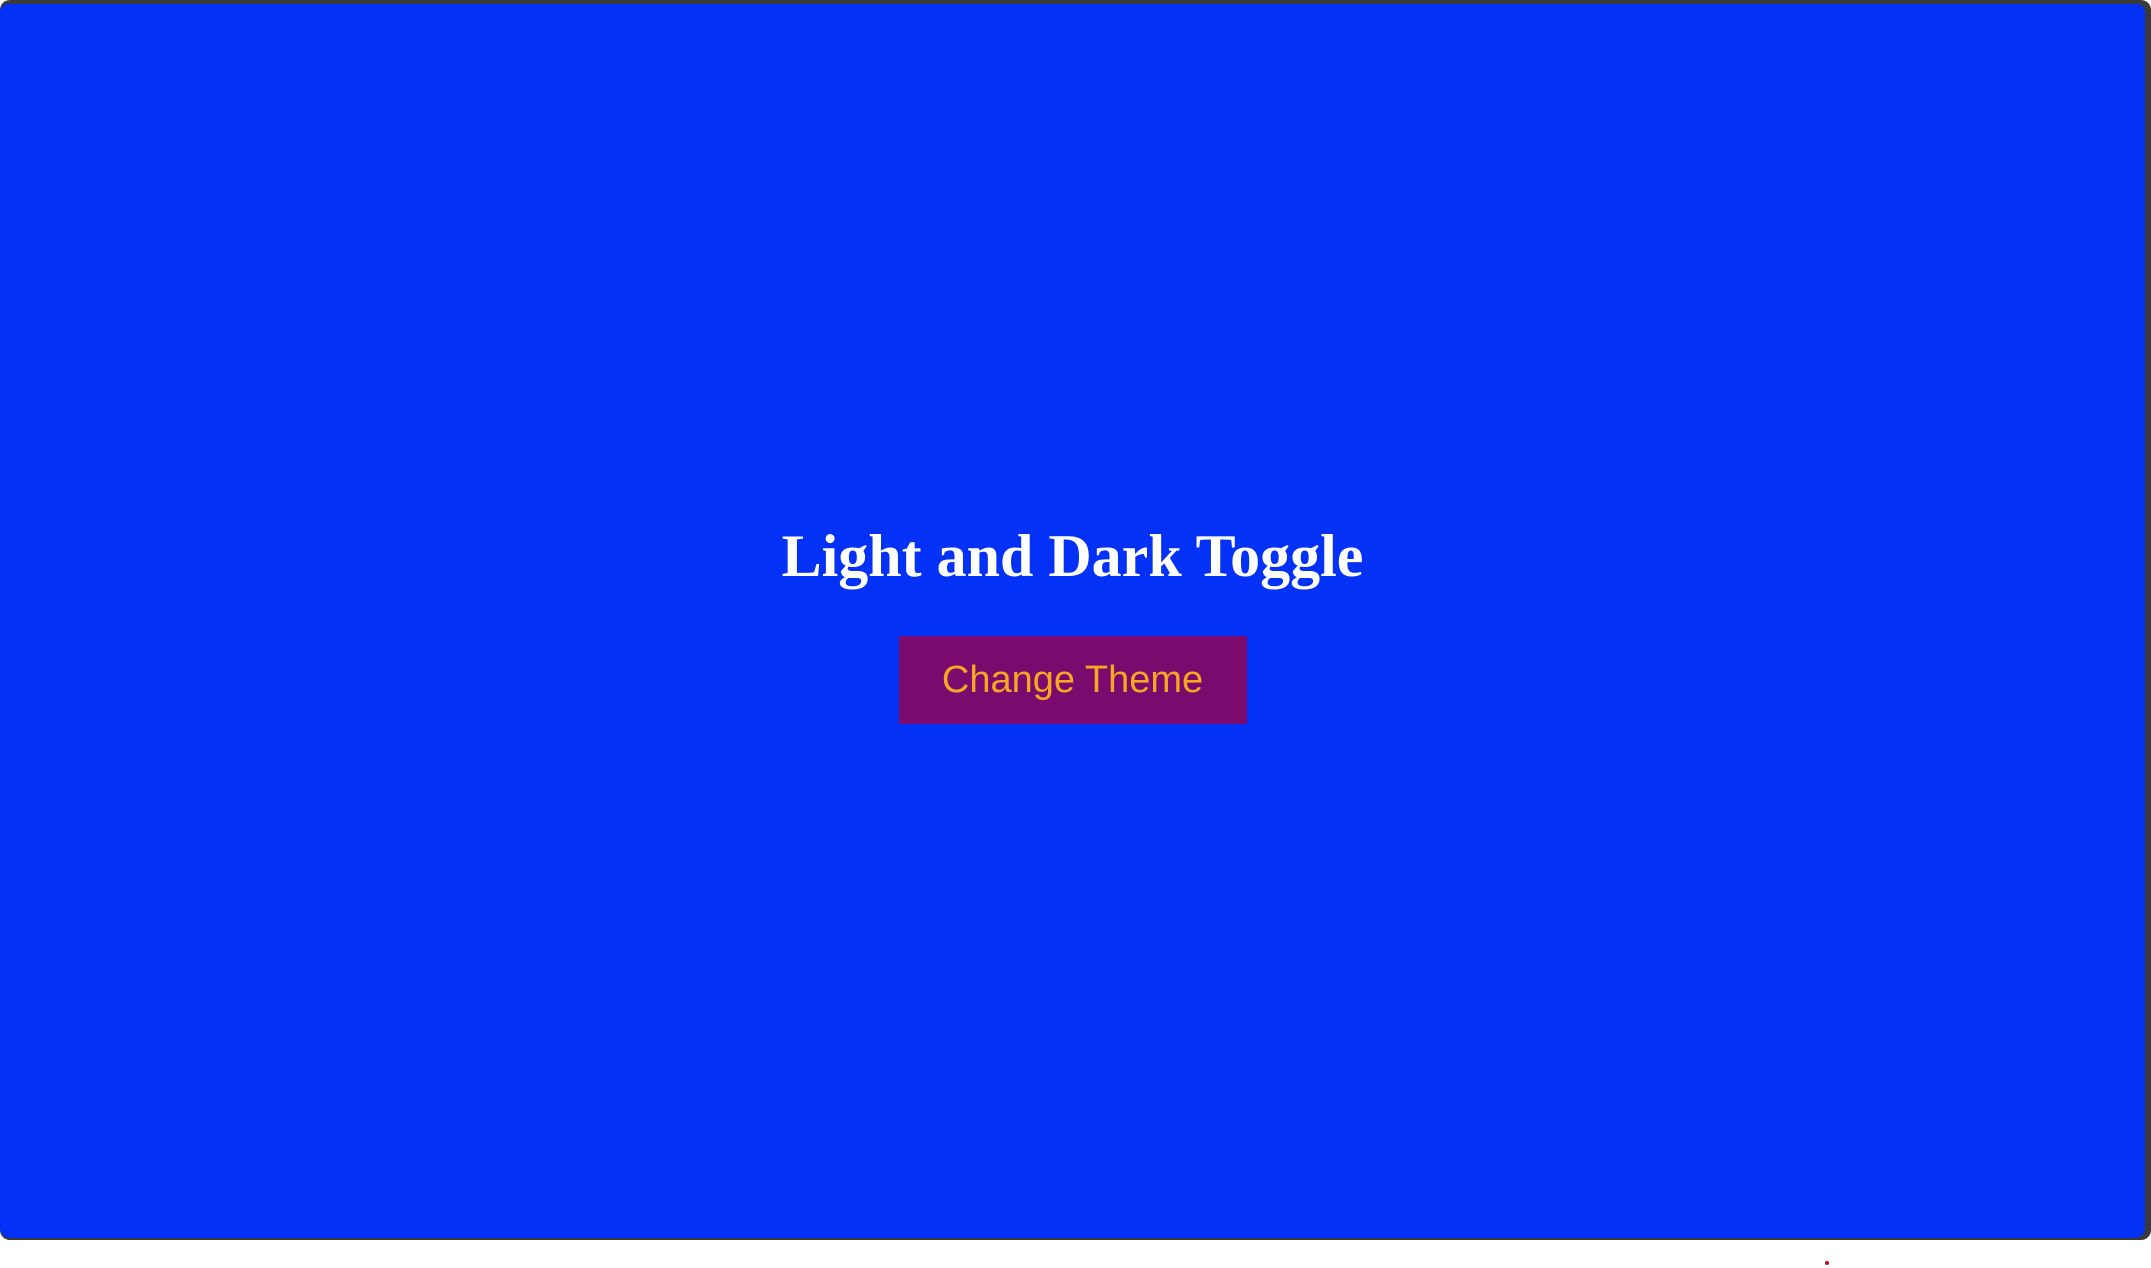 The image size is (2151, 1268). Describe the element at coordinates (1072, 556) in the screenshot. I see `page-title: Light and Dark Toggle` at that location.